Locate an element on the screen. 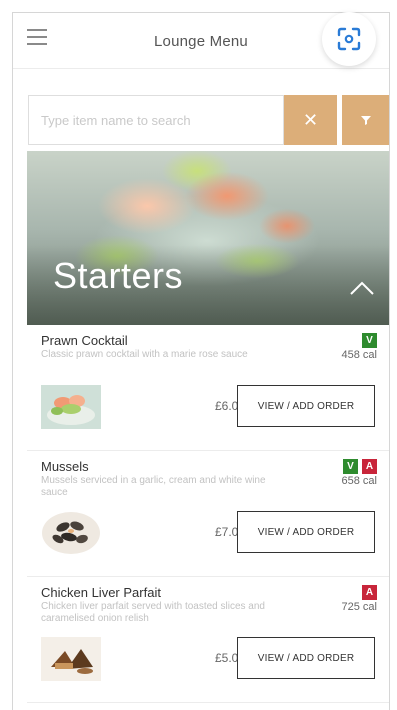  item-name: Chicken Liver Parfait is located at coordinates (101, 592).